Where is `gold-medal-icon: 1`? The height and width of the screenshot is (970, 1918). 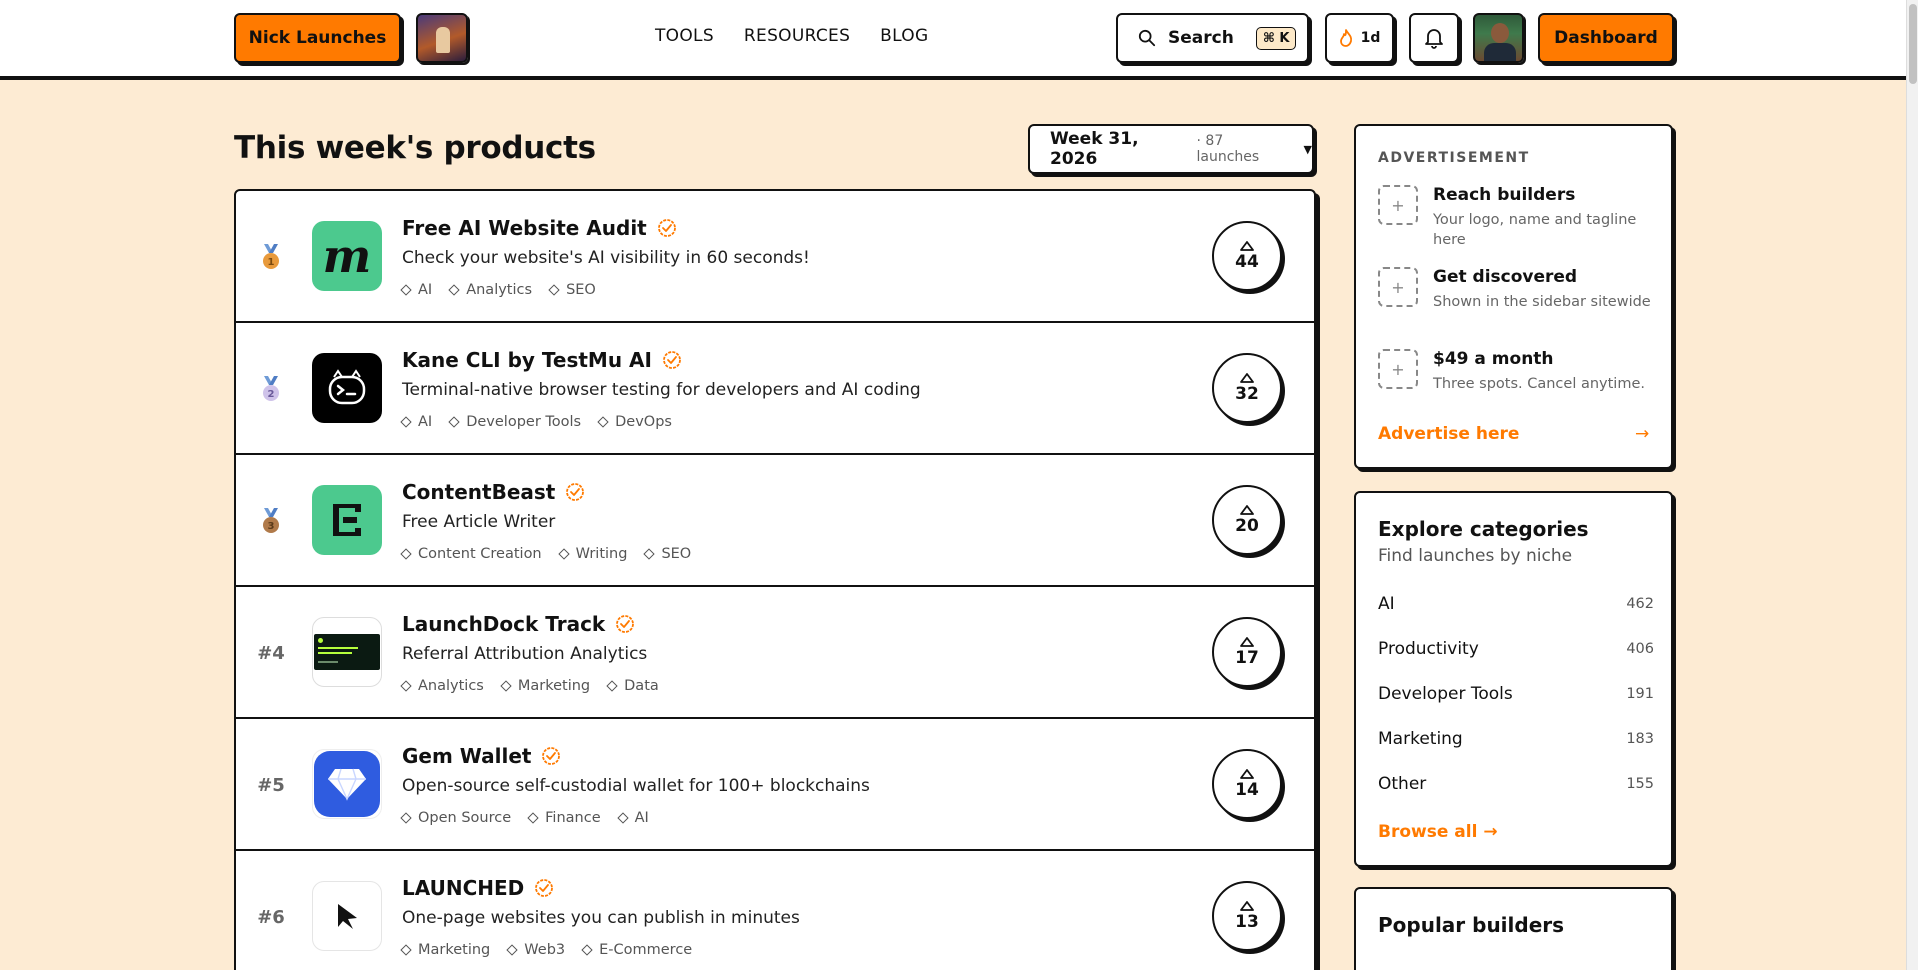
gold-medal-icon: 1 is located at coordinates (271, 257).